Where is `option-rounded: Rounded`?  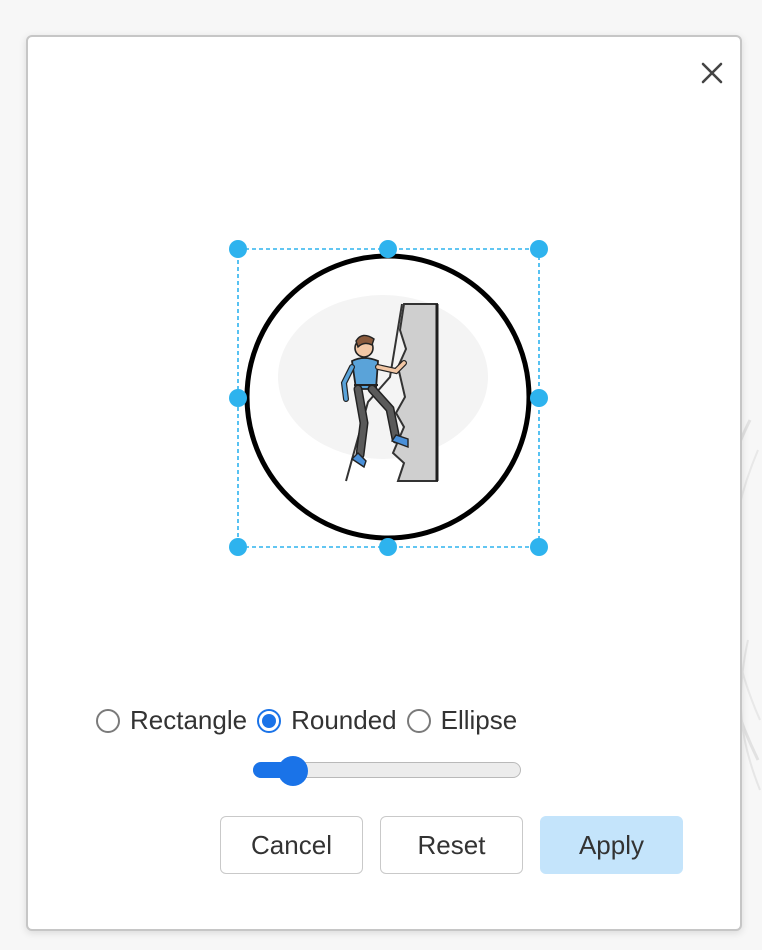 option-rounded: Rounded is located at coordinates (327, 720).